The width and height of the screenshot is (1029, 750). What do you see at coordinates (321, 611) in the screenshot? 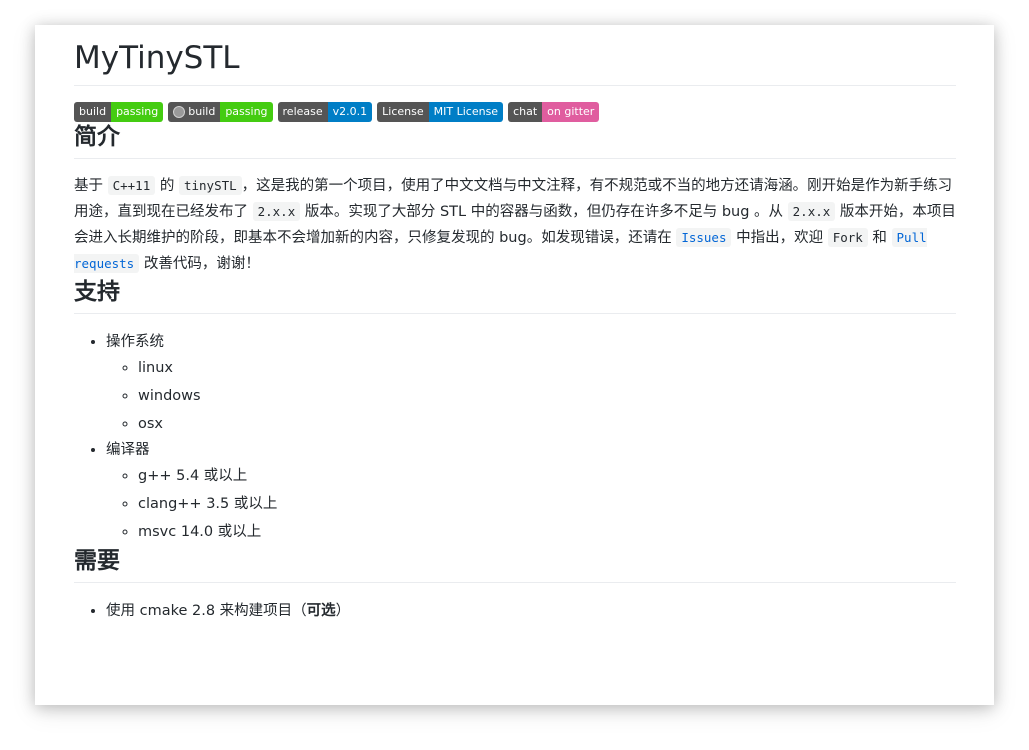
I see `optional-label: 可选` at bounding box center [321, 611].